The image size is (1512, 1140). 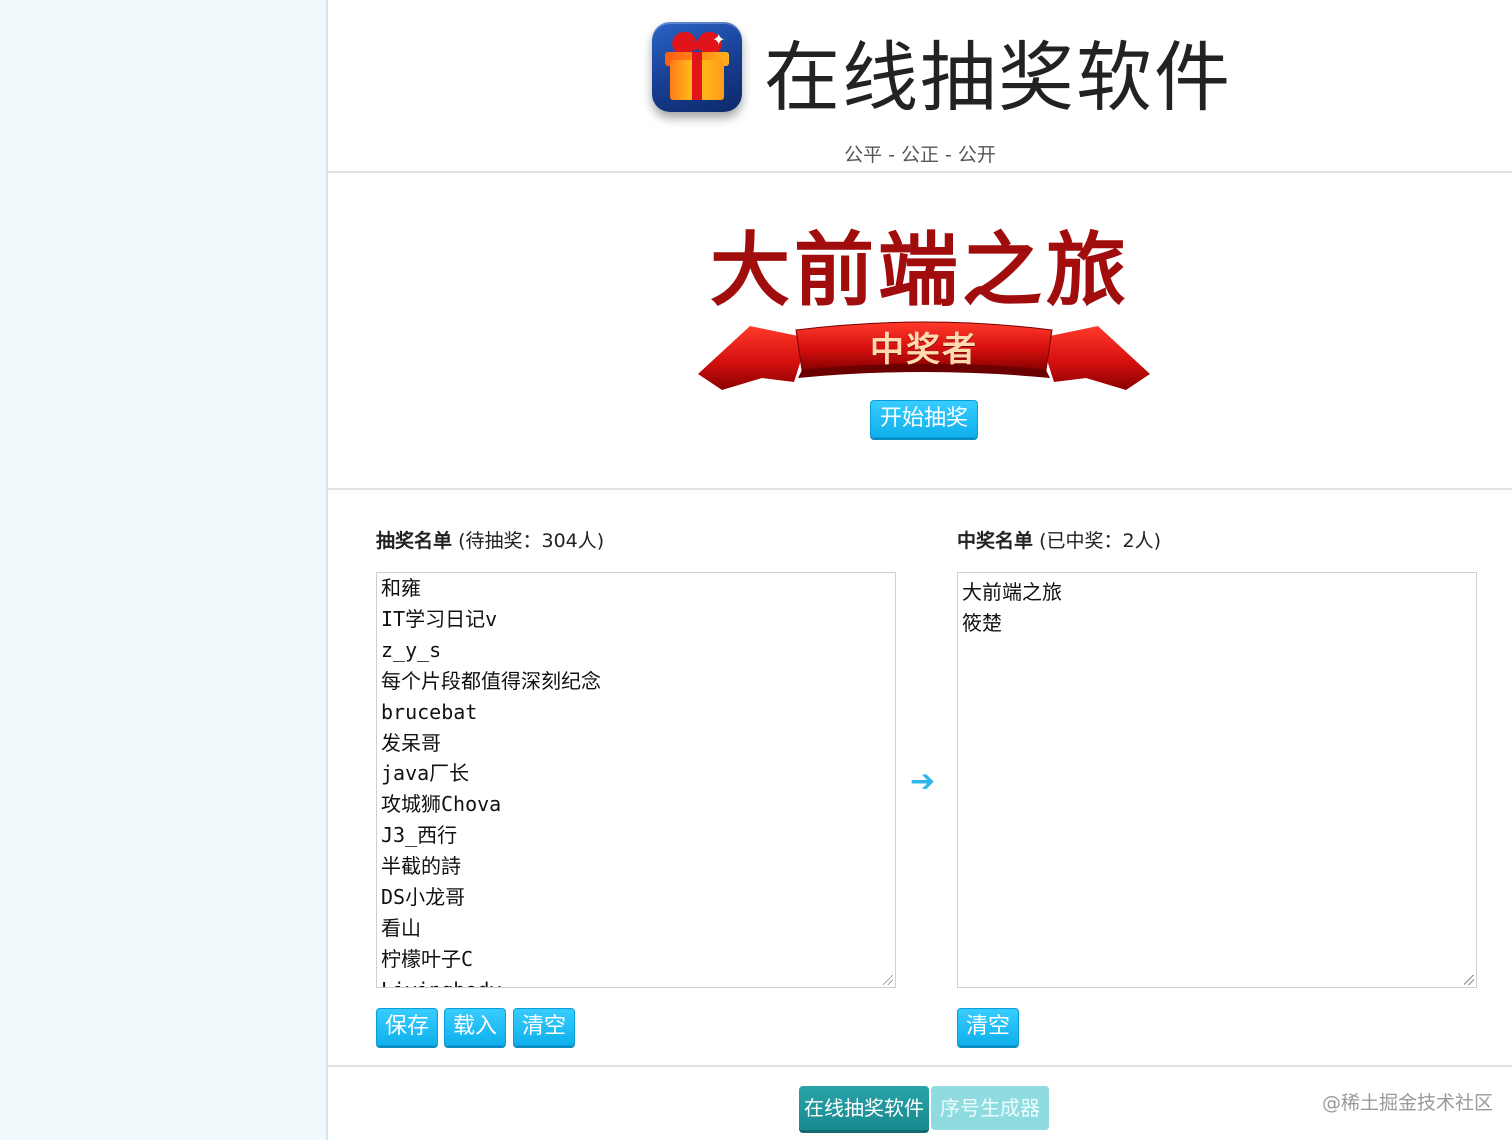 I want to click on list-item: 看山, so click(x=401, y=927).